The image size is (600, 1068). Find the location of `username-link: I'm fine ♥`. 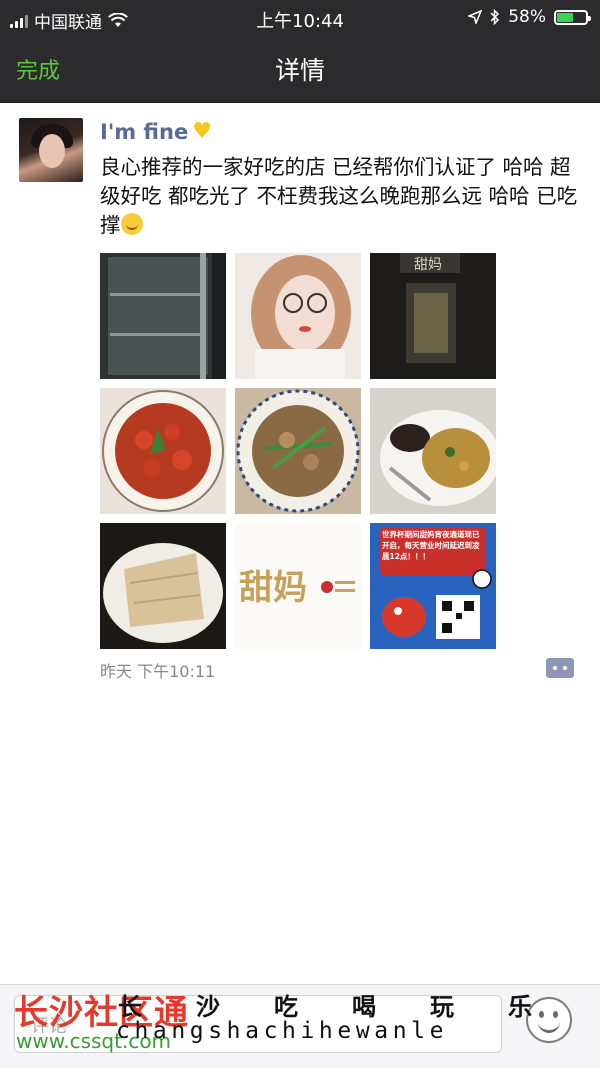

username-link: I'm fine ♥ is located at coordinates (156, 132).